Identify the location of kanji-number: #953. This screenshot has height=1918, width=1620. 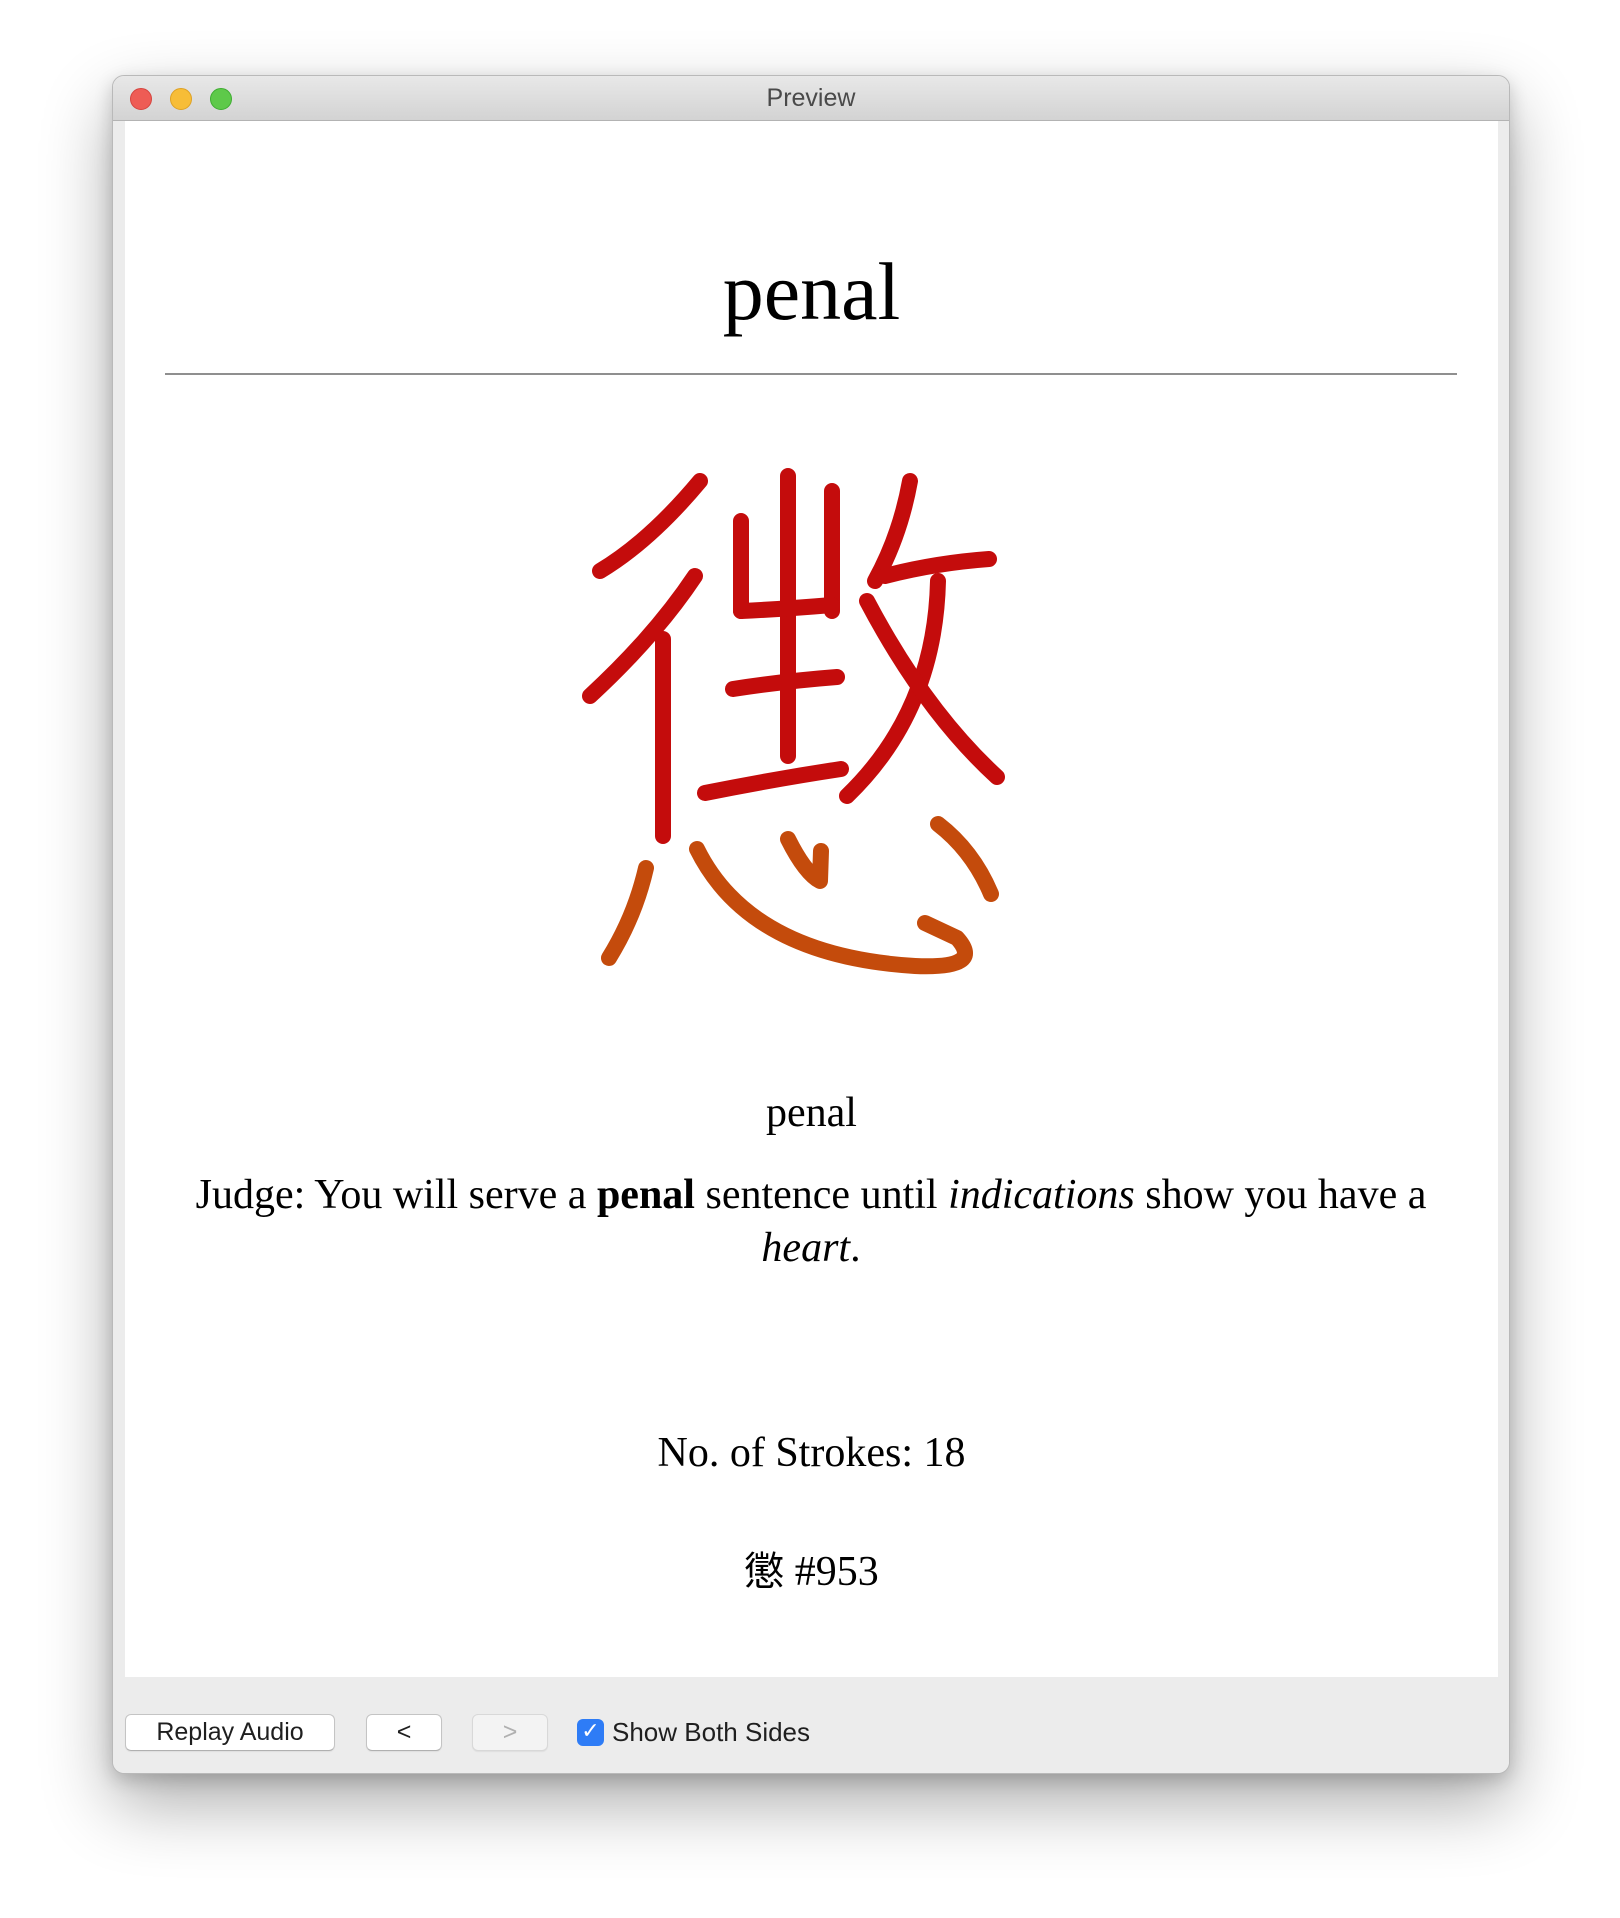
(836, 1572).